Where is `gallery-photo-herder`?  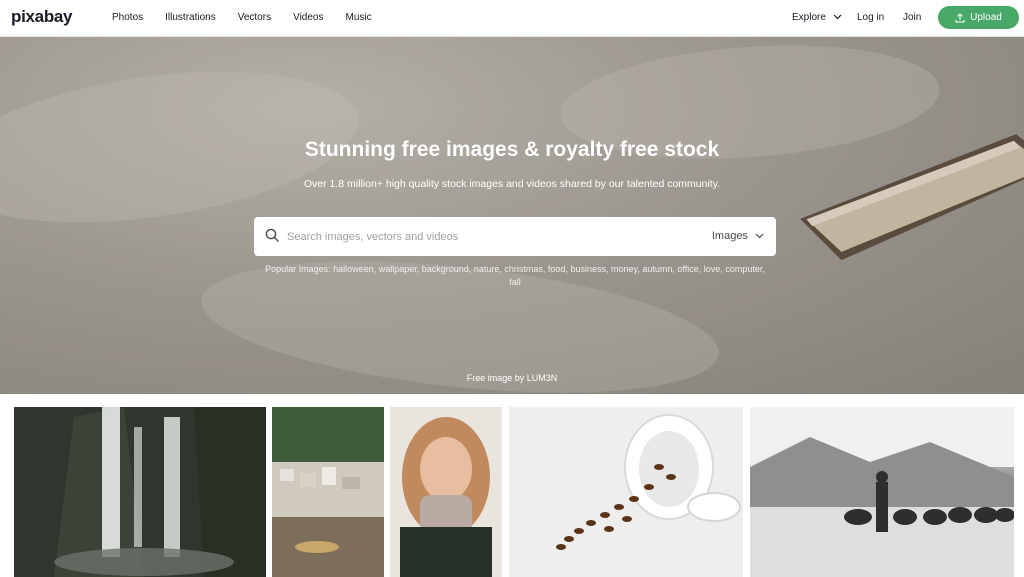
gallery-photo-herder is located at coordinates (882, 492).